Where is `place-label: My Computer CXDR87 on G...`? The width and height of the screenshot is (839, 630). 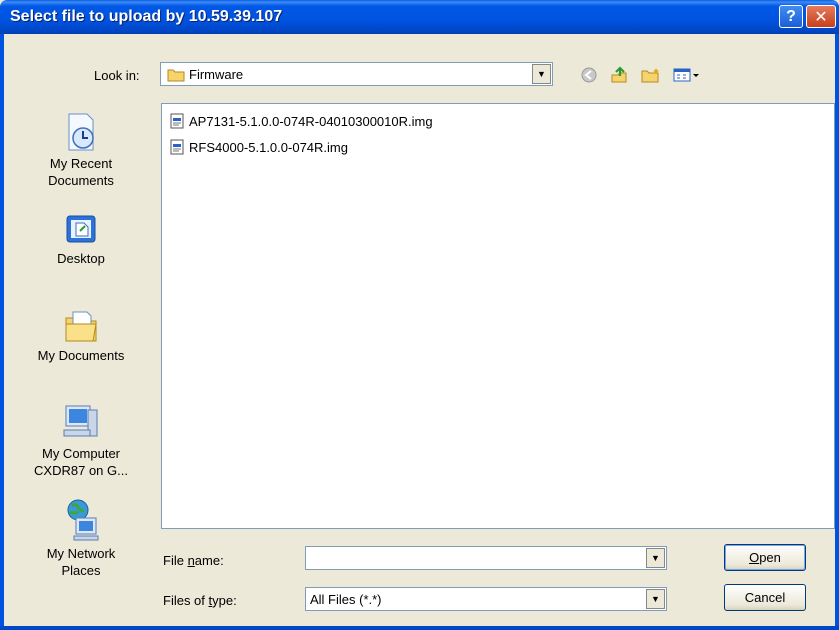
place-label: My Computer CXDR87 on G... is located at coordinates (81, 462).